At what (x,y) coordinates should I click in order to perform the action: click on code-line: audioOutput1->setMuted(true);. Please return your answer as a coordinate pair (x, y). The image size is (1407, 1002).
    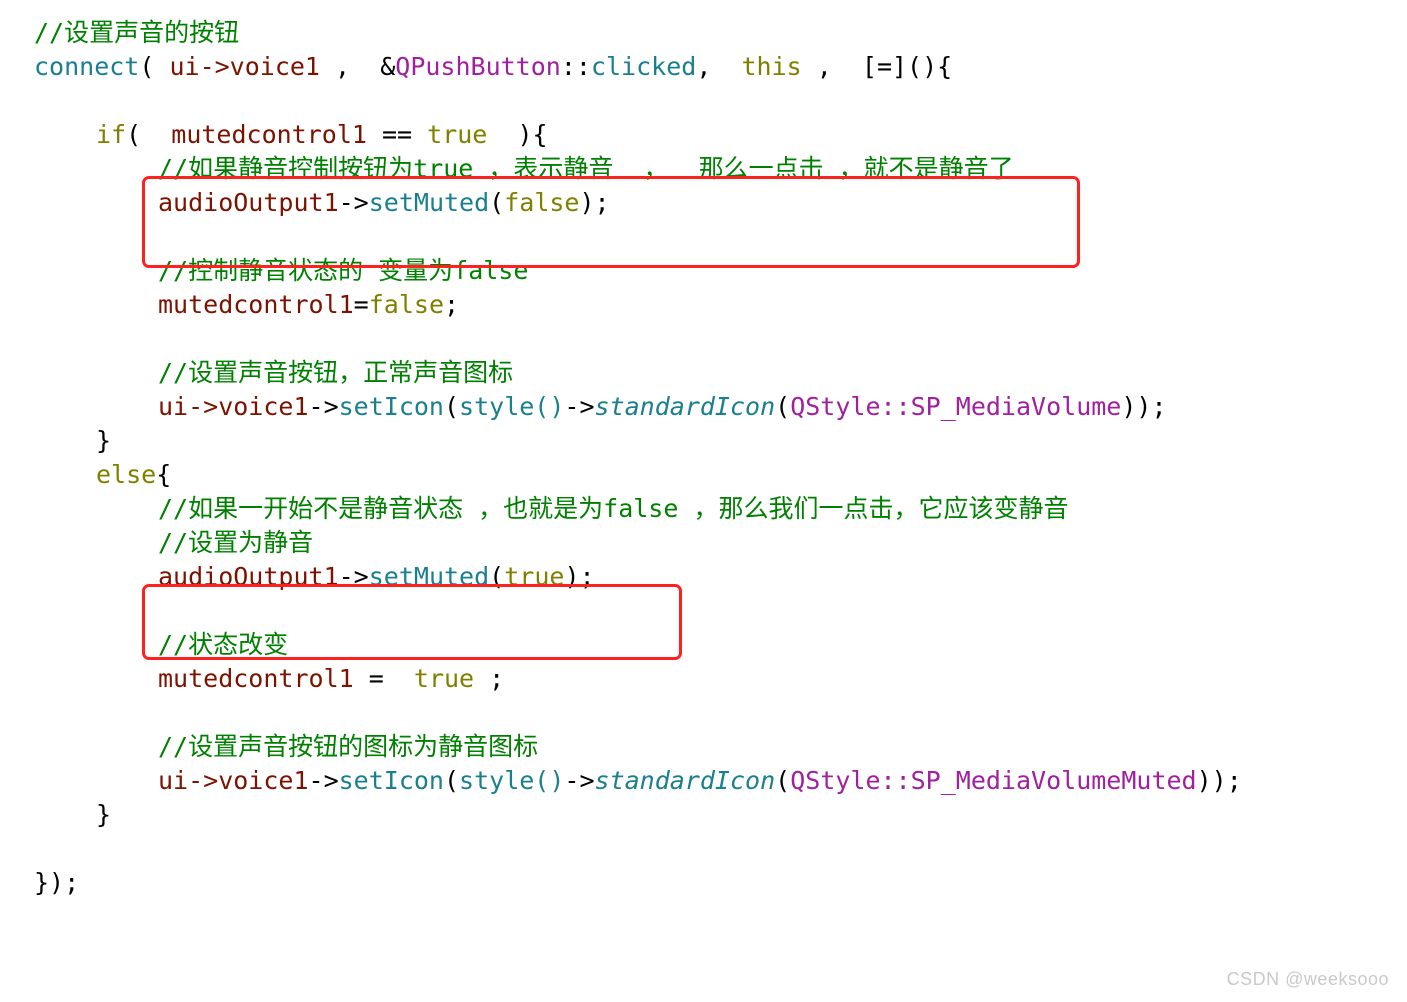
    Looking at the image, I should click on (703, 577).